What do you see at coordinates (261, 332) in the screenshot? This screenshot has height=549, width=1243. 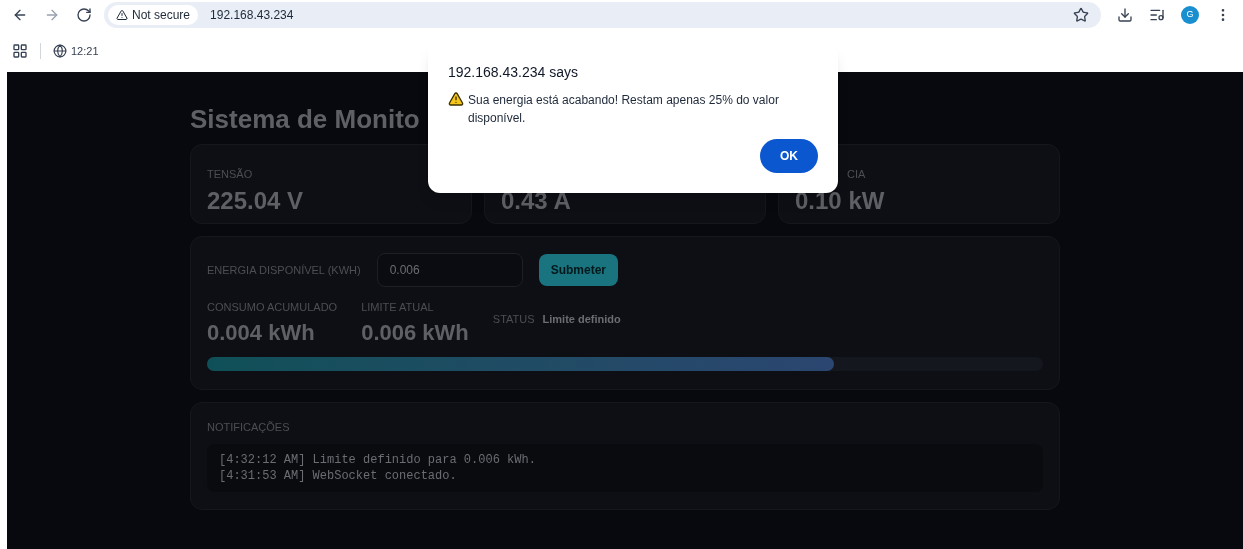 I see `stat-value: 0.004 kWh` at bounding box center [261, 332].